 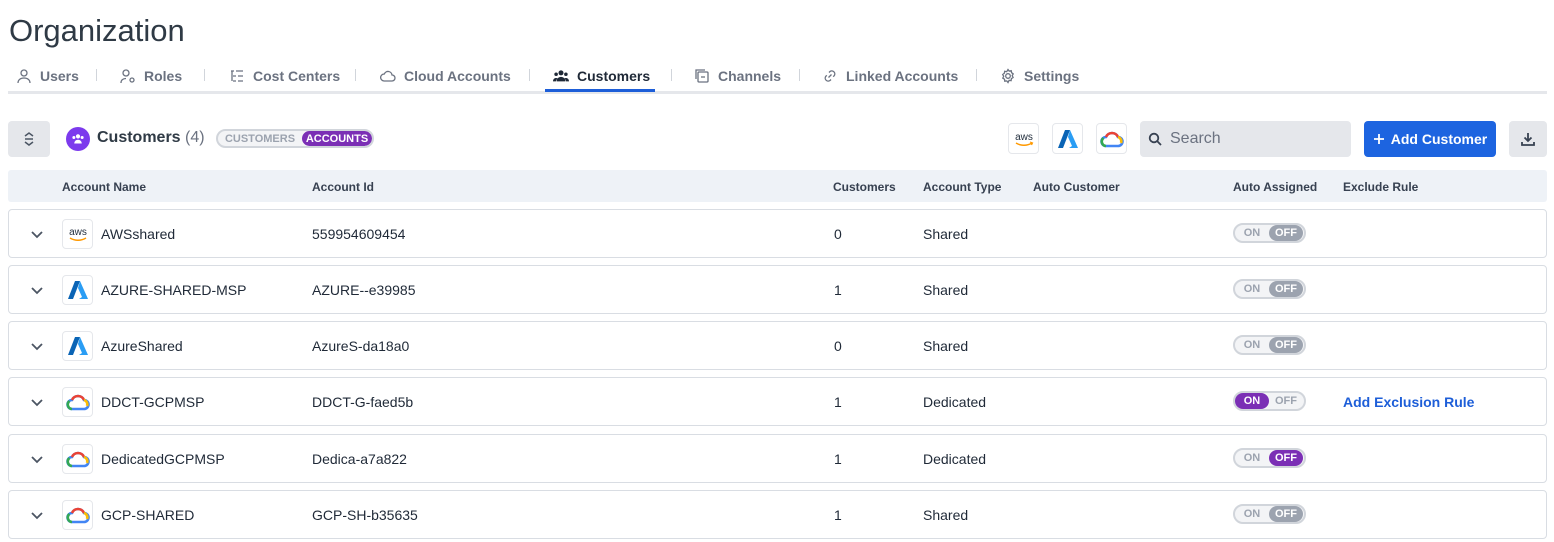 What do you see at coordinates (359, 459) in the screenshot?
I see `account-id: Dedica-a7a822` at bounding box center [359, 459].